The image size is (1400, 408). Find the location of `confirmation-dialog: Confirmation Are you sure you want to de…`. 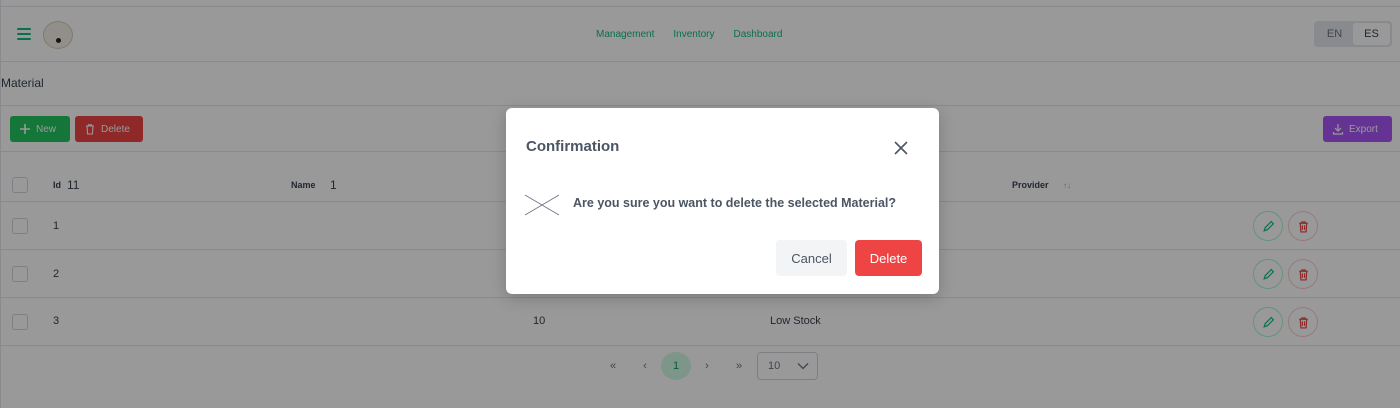

confirmation-dialog: Confirmation Are you sure you want to de… is located at coordinates (722, 201).